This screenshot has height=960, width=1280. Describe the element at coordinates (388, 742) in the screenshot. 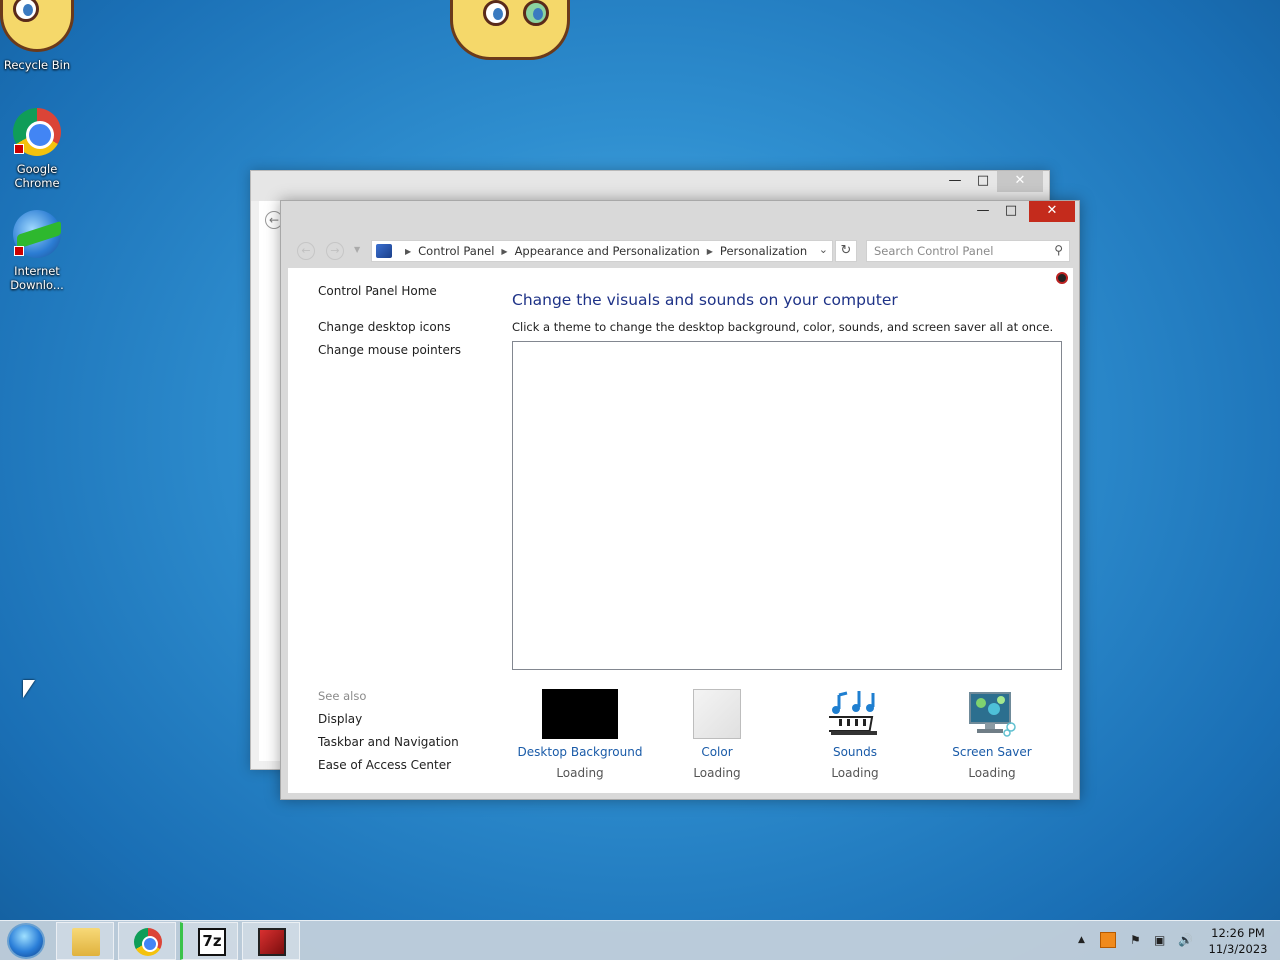

I see `taskbar-navigation-link: Taskbar and Navigation` at that location.